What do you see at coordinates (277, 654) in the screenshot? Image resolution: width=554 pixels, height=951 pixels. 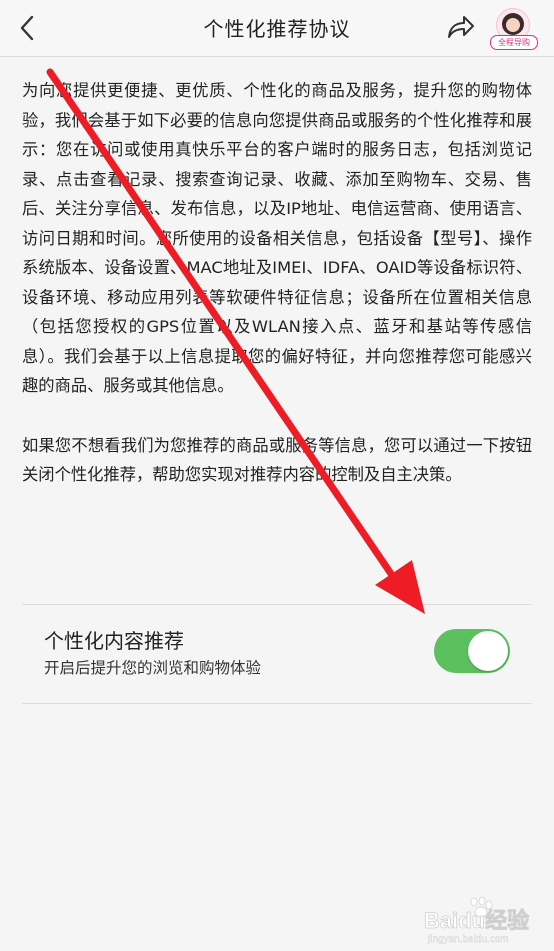 I see `personalized-recommendation-setting: 个性化内容推荐 开启后提升您的浏览和购物体验` at bounding box center [277, 654].